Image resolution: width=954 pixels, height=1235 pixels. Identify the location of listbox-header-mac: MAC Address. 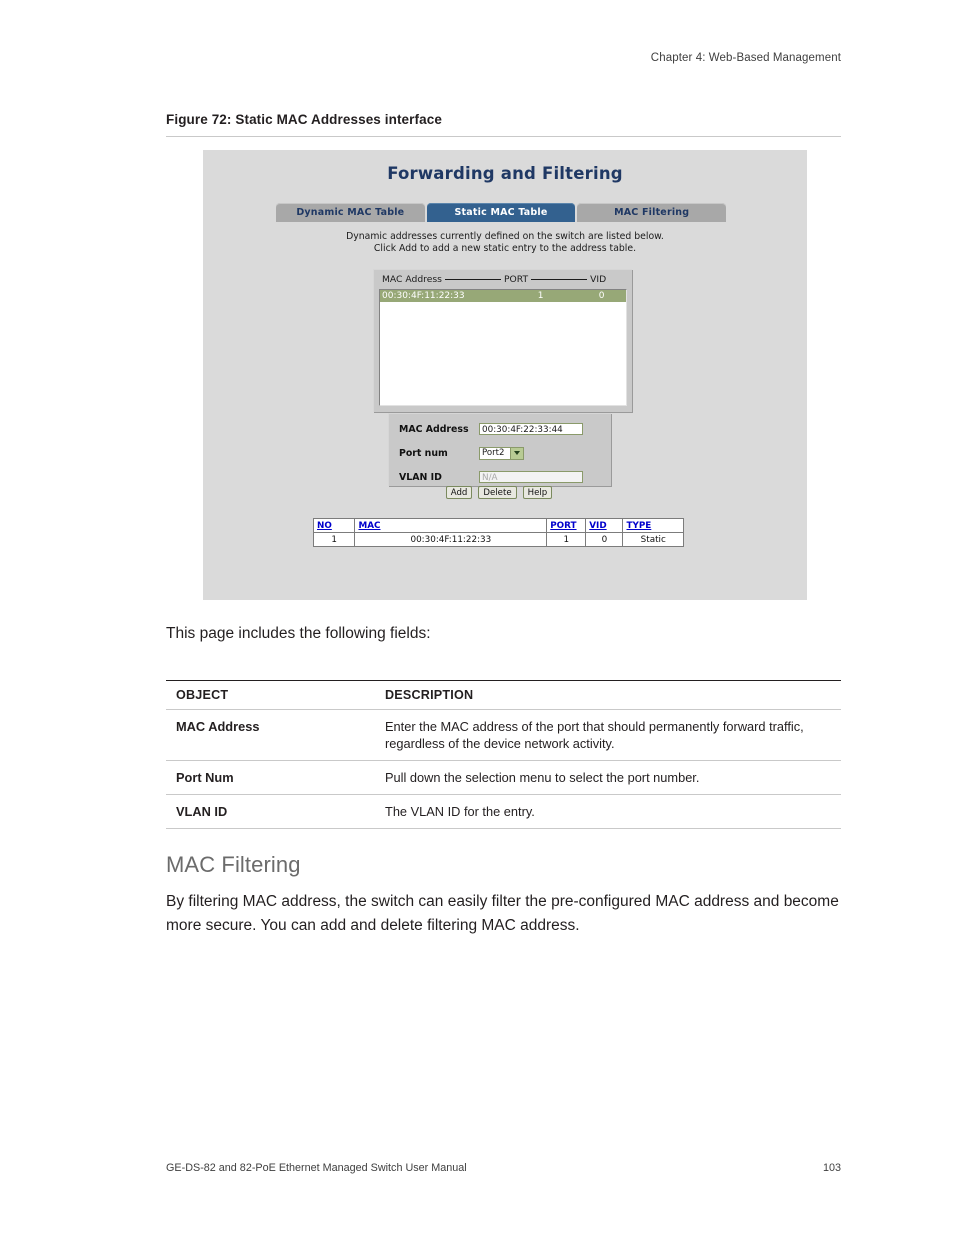
(412, 279).